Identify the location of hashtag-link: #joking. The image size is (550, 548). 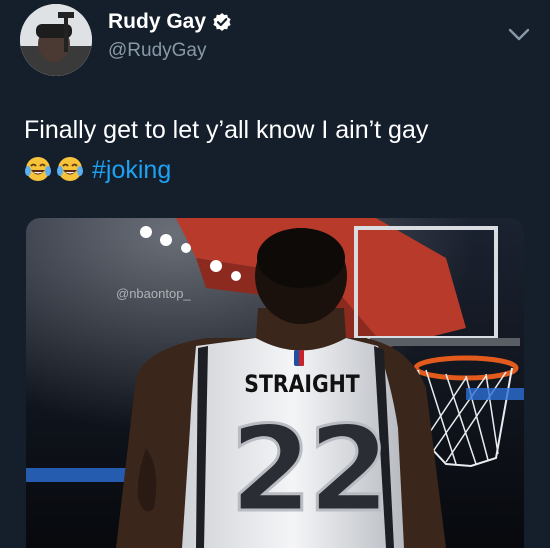
(131, 170).